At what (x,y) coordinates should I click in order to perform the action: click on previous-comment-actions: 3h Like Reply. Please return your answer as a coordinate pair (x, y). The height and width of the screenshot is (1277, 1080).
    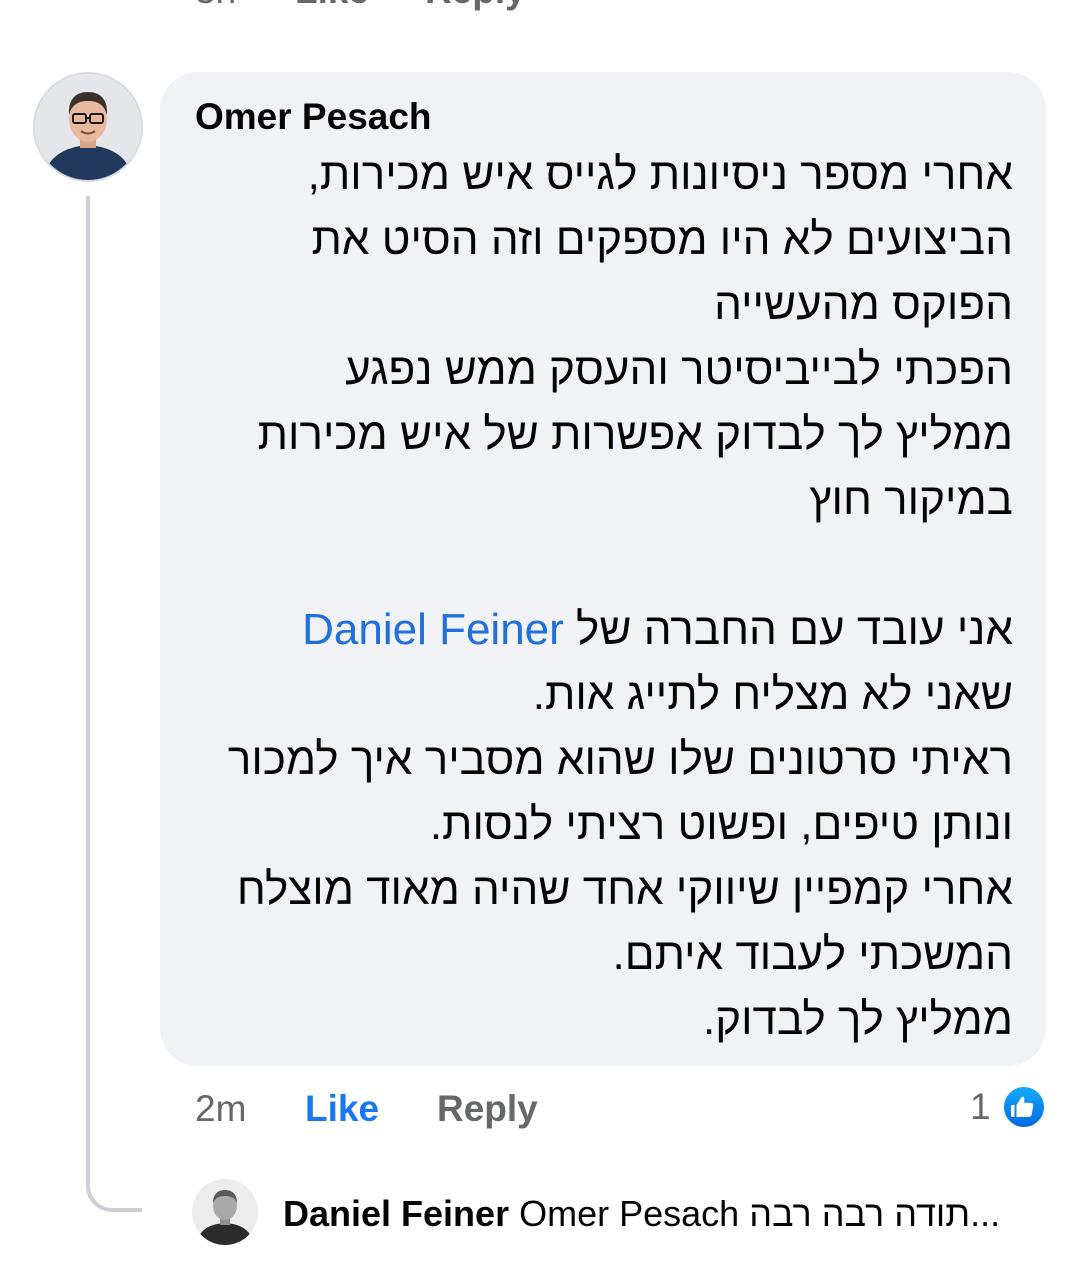
    Looking at the image, I should click on (540, 6).